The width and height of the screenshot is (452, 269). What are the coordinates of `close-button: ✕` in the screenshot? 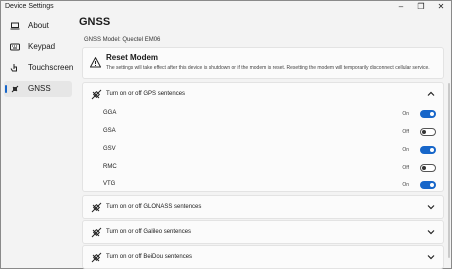 It's located at (441, 7).